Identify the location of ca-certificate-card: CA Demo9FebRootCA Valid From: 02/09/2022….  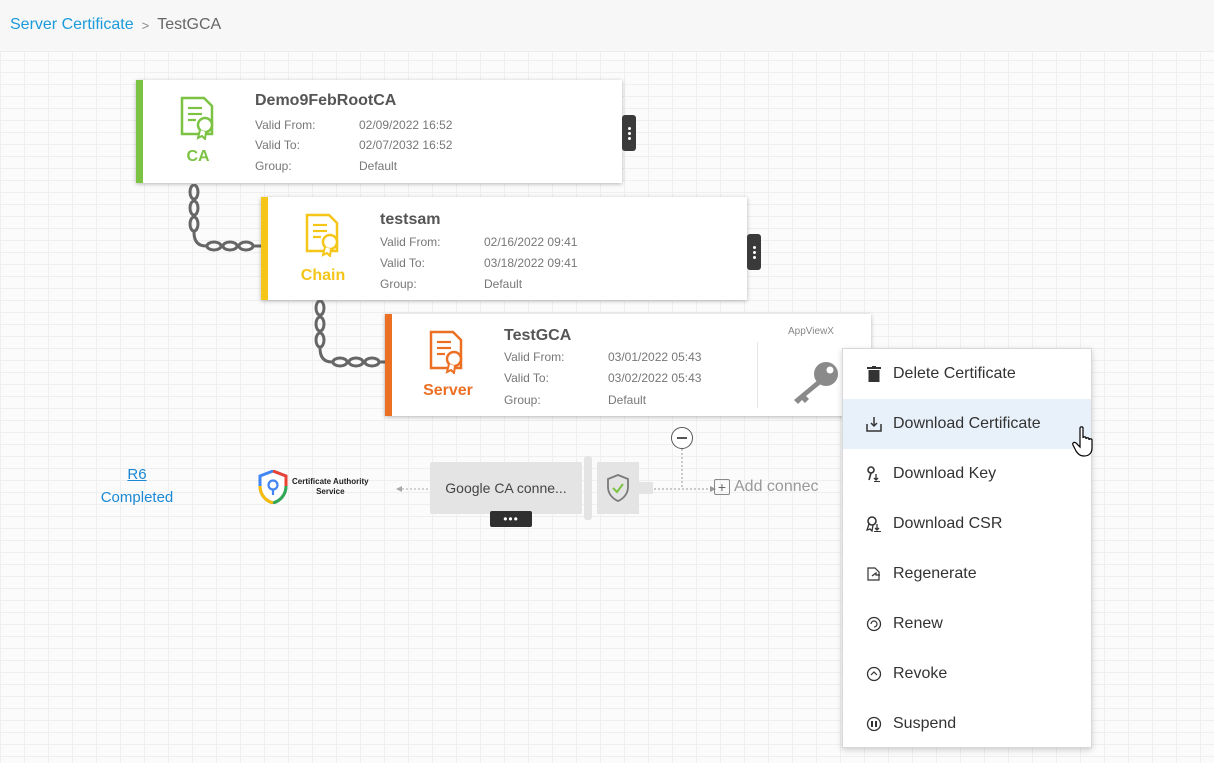
(379, 131).